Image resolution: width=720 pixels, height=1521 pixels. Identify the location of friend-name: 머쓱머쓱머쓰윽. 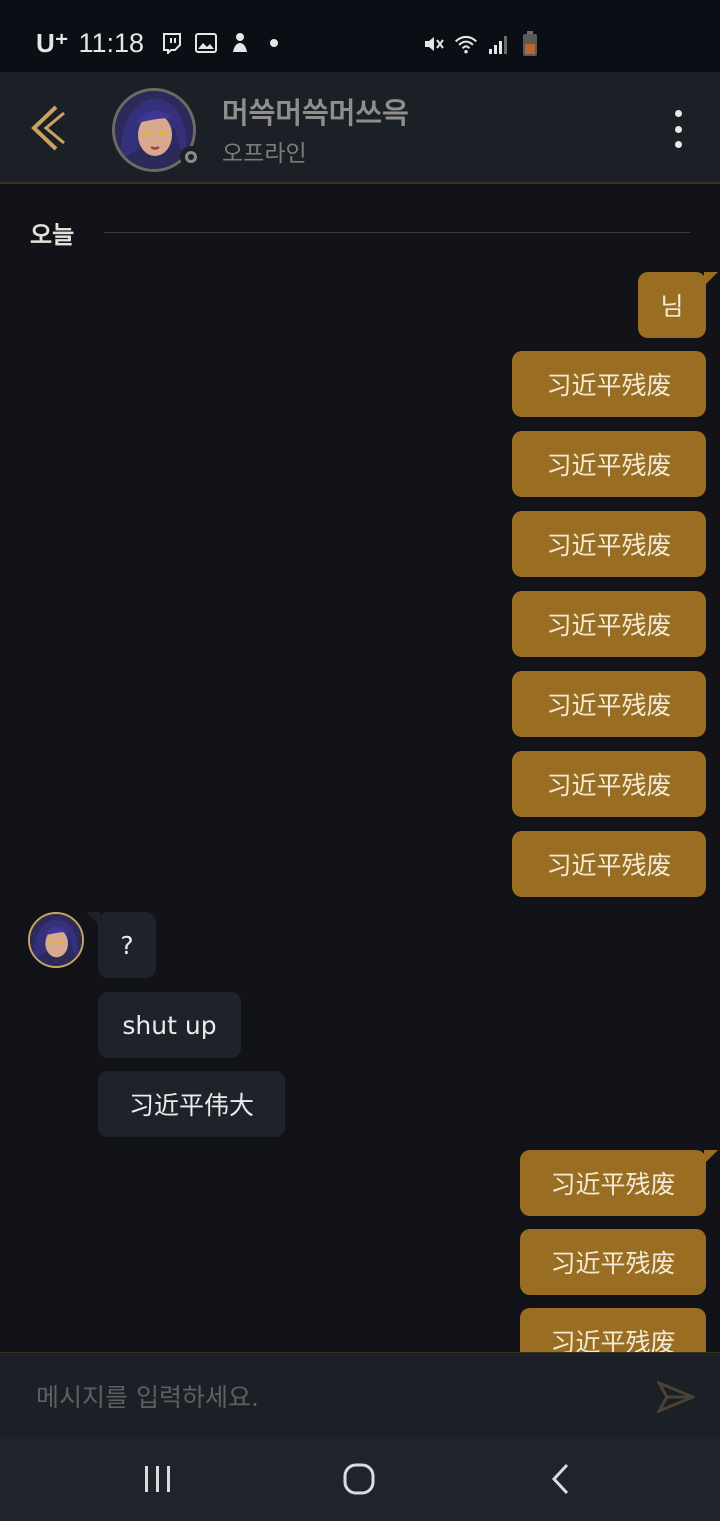
(315, 113).